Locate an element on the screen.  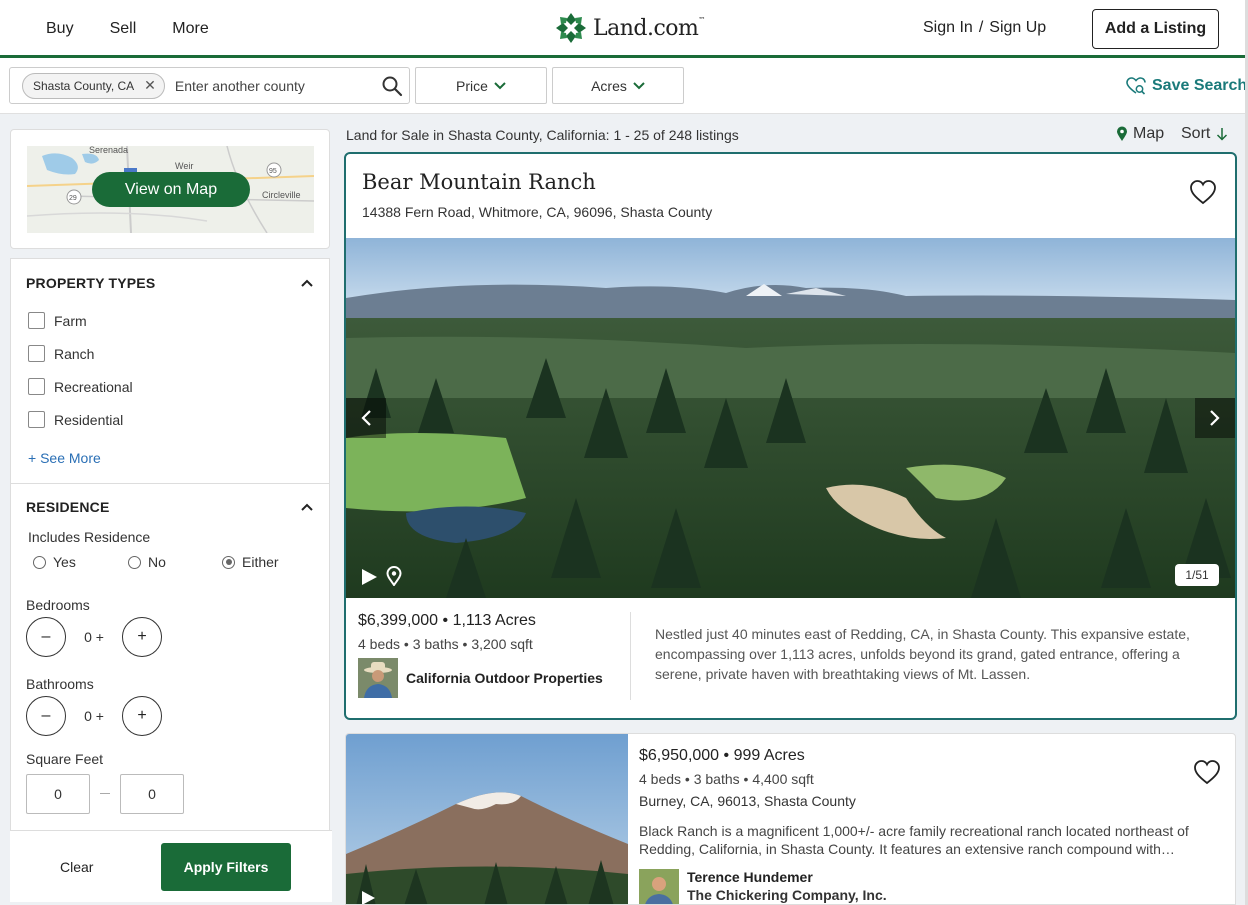
county-chip-label: Shasta County, CA is located at coordinates (84, 85).